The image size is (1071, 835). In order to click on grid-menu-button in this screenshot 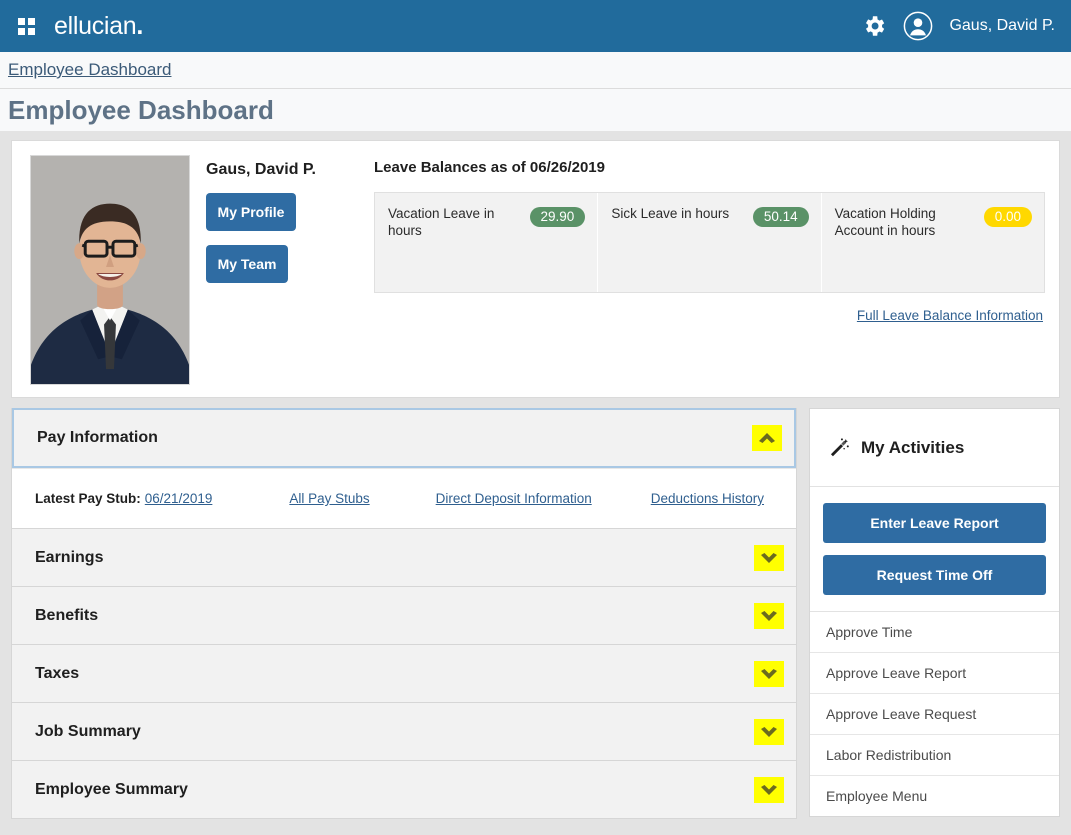, I will do `click(26, 26)`.